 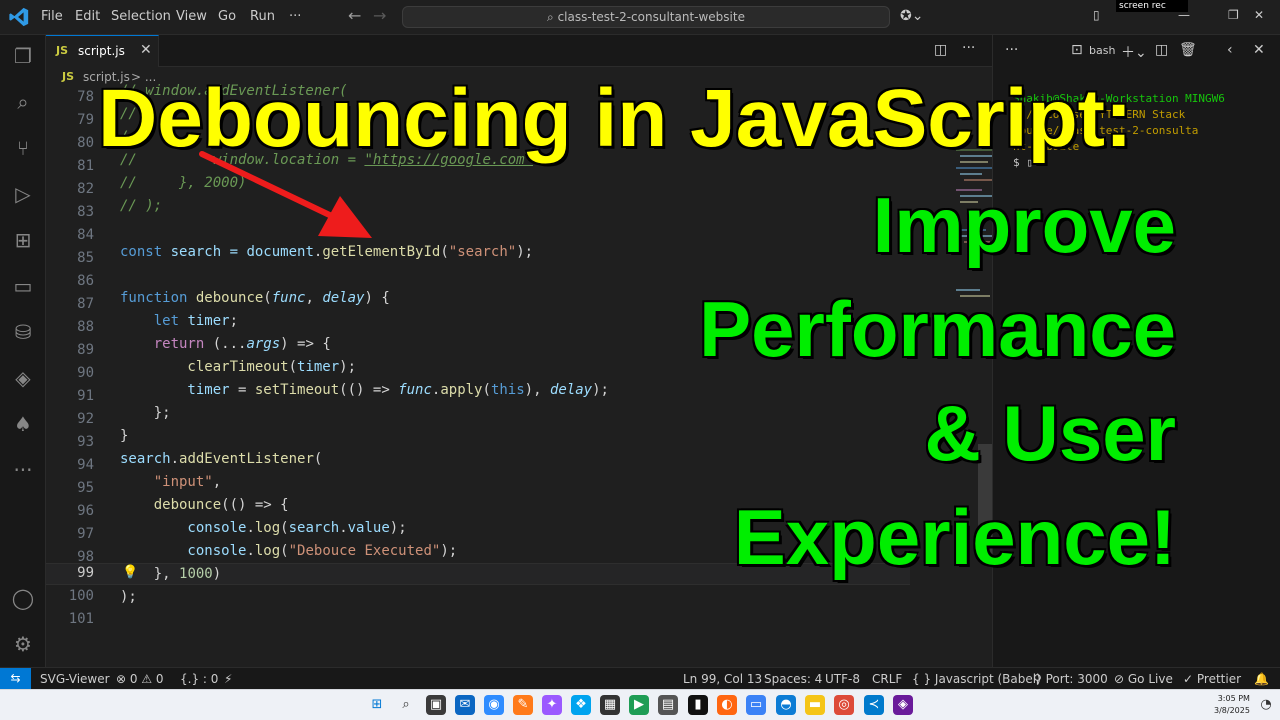 What do you see at coordinates (199, 679) in the screenshot?
I see `braces-indicator: {.} : 0` at bounding box center [199, 679].